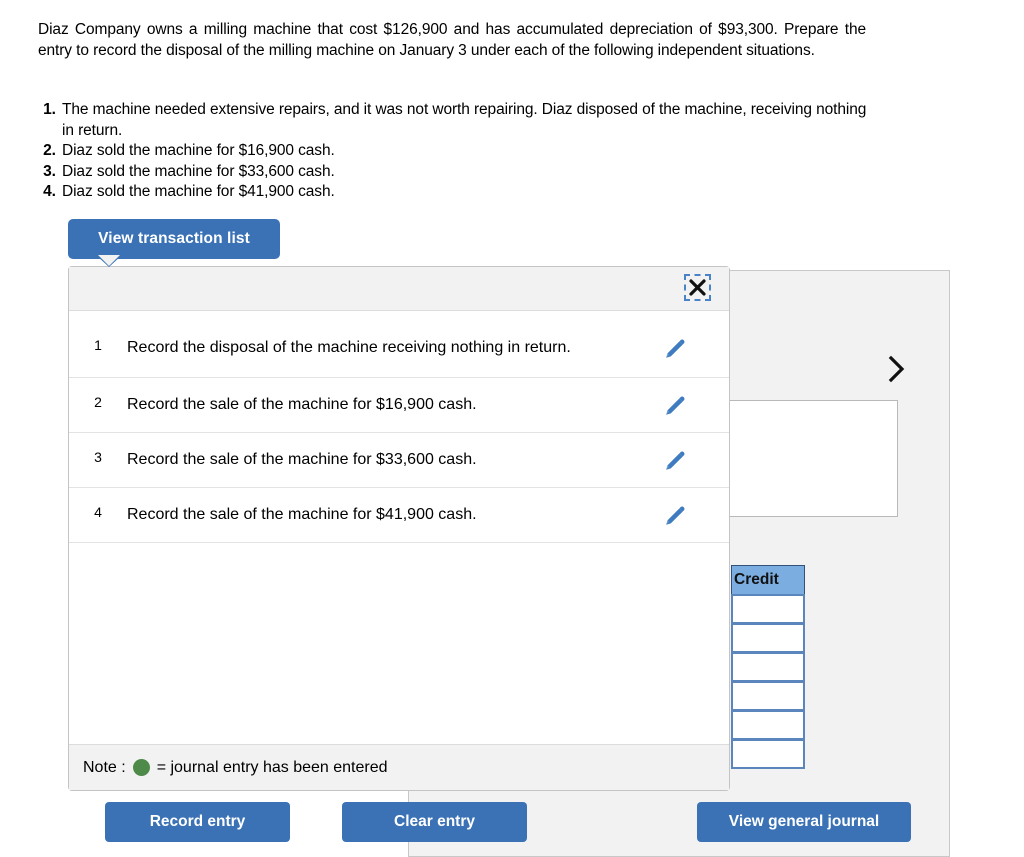  Describe the element at coordinates (98, 512) in the screenshot. I see `transaction-number: 4` at that location.